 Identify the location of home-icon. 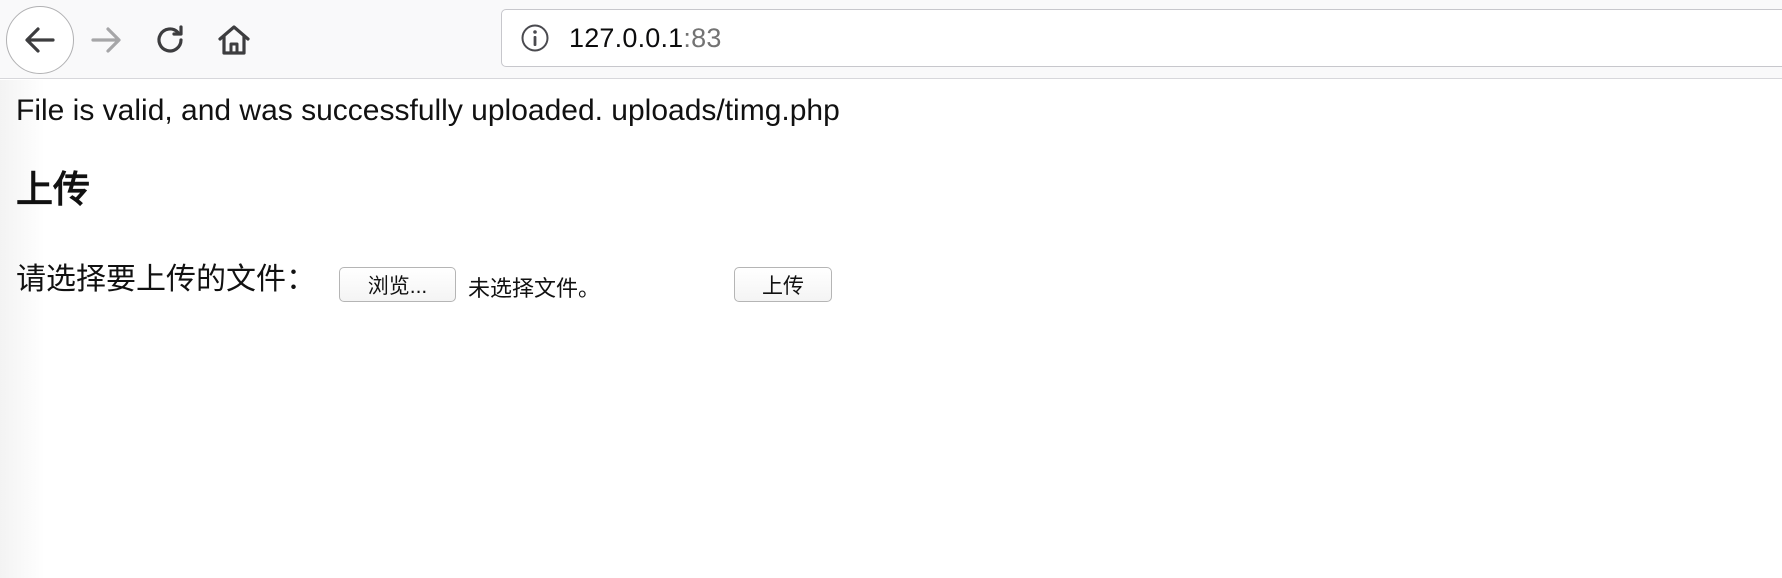
(234, 40).